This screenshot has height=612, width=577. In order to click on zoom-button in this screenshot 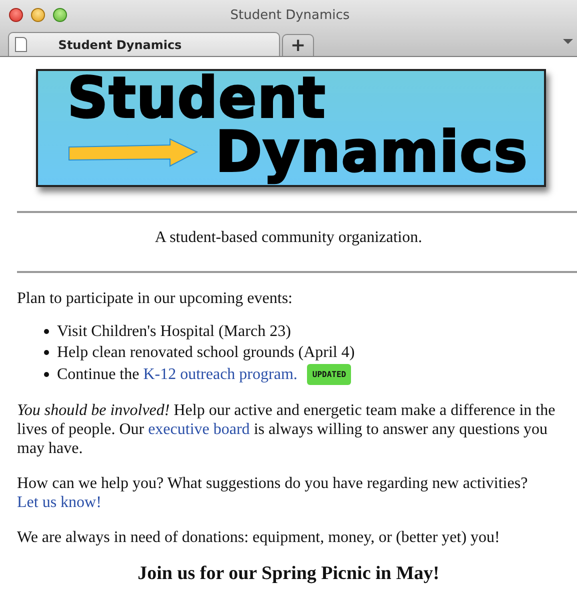, I will do `click(60, 15)`.